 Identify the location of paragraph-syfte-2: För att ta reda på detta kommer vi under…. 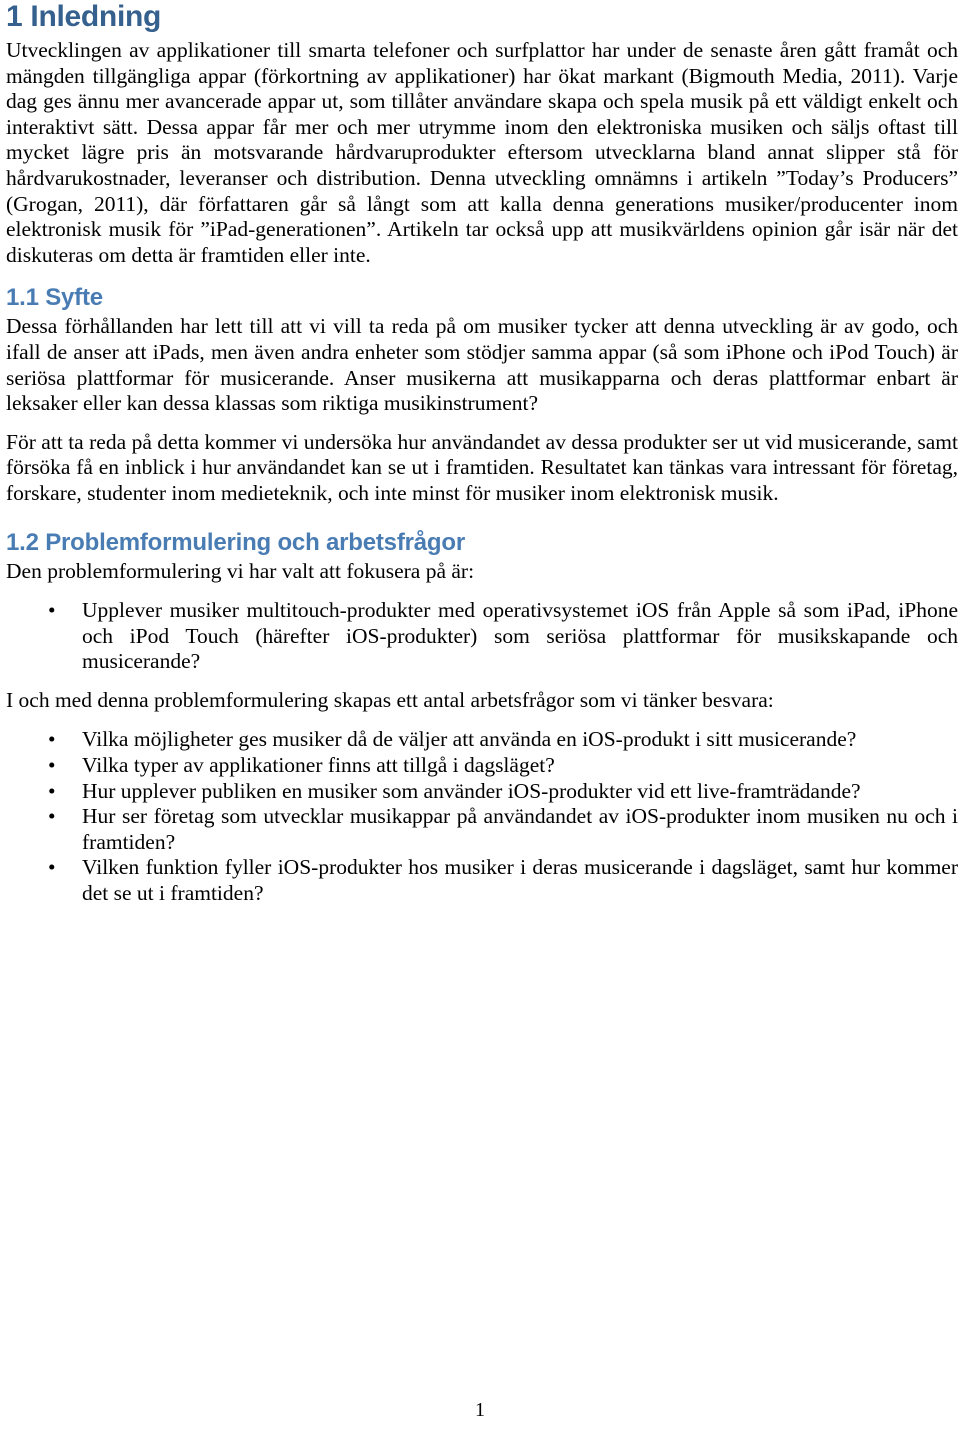
(482, 467).